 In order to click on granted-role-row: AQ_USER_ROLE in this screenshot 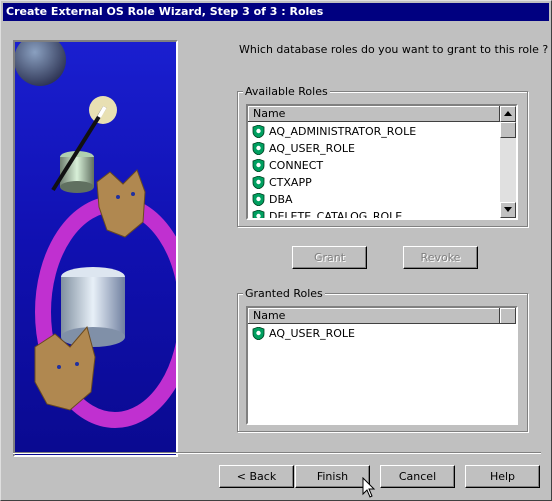, I will do `click(374, 333)`.